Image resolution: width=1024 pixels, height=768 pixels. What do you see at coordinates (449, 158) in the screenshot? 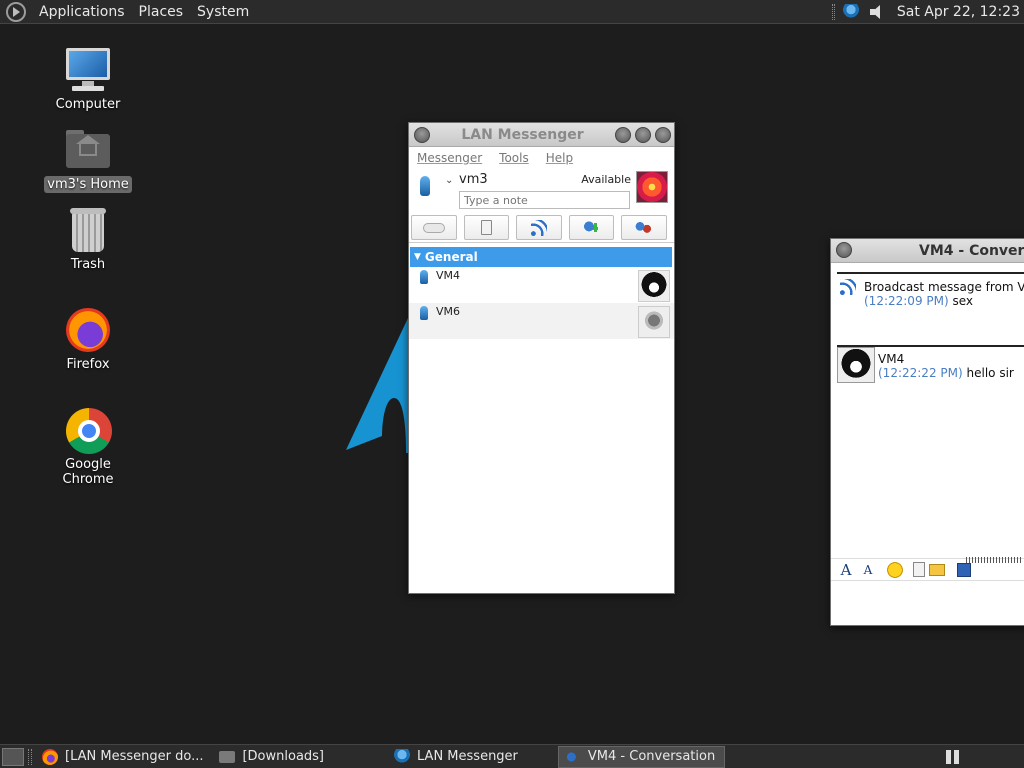
I see `menu-messenger: Messenger` at bounding box center [449, 158].